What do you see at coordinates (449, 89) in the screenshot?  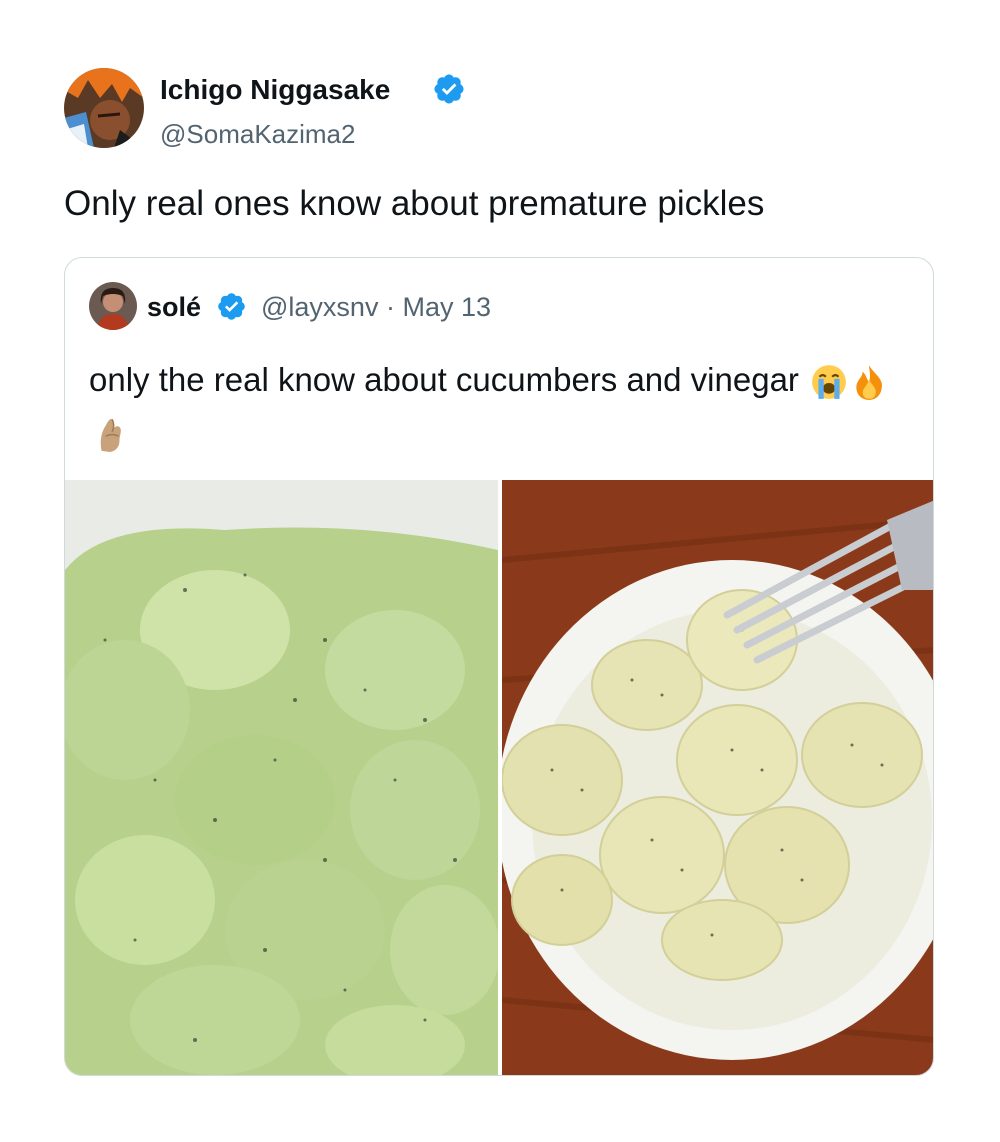 I see `verified-badge-icon` at bounding box center [449, 89].